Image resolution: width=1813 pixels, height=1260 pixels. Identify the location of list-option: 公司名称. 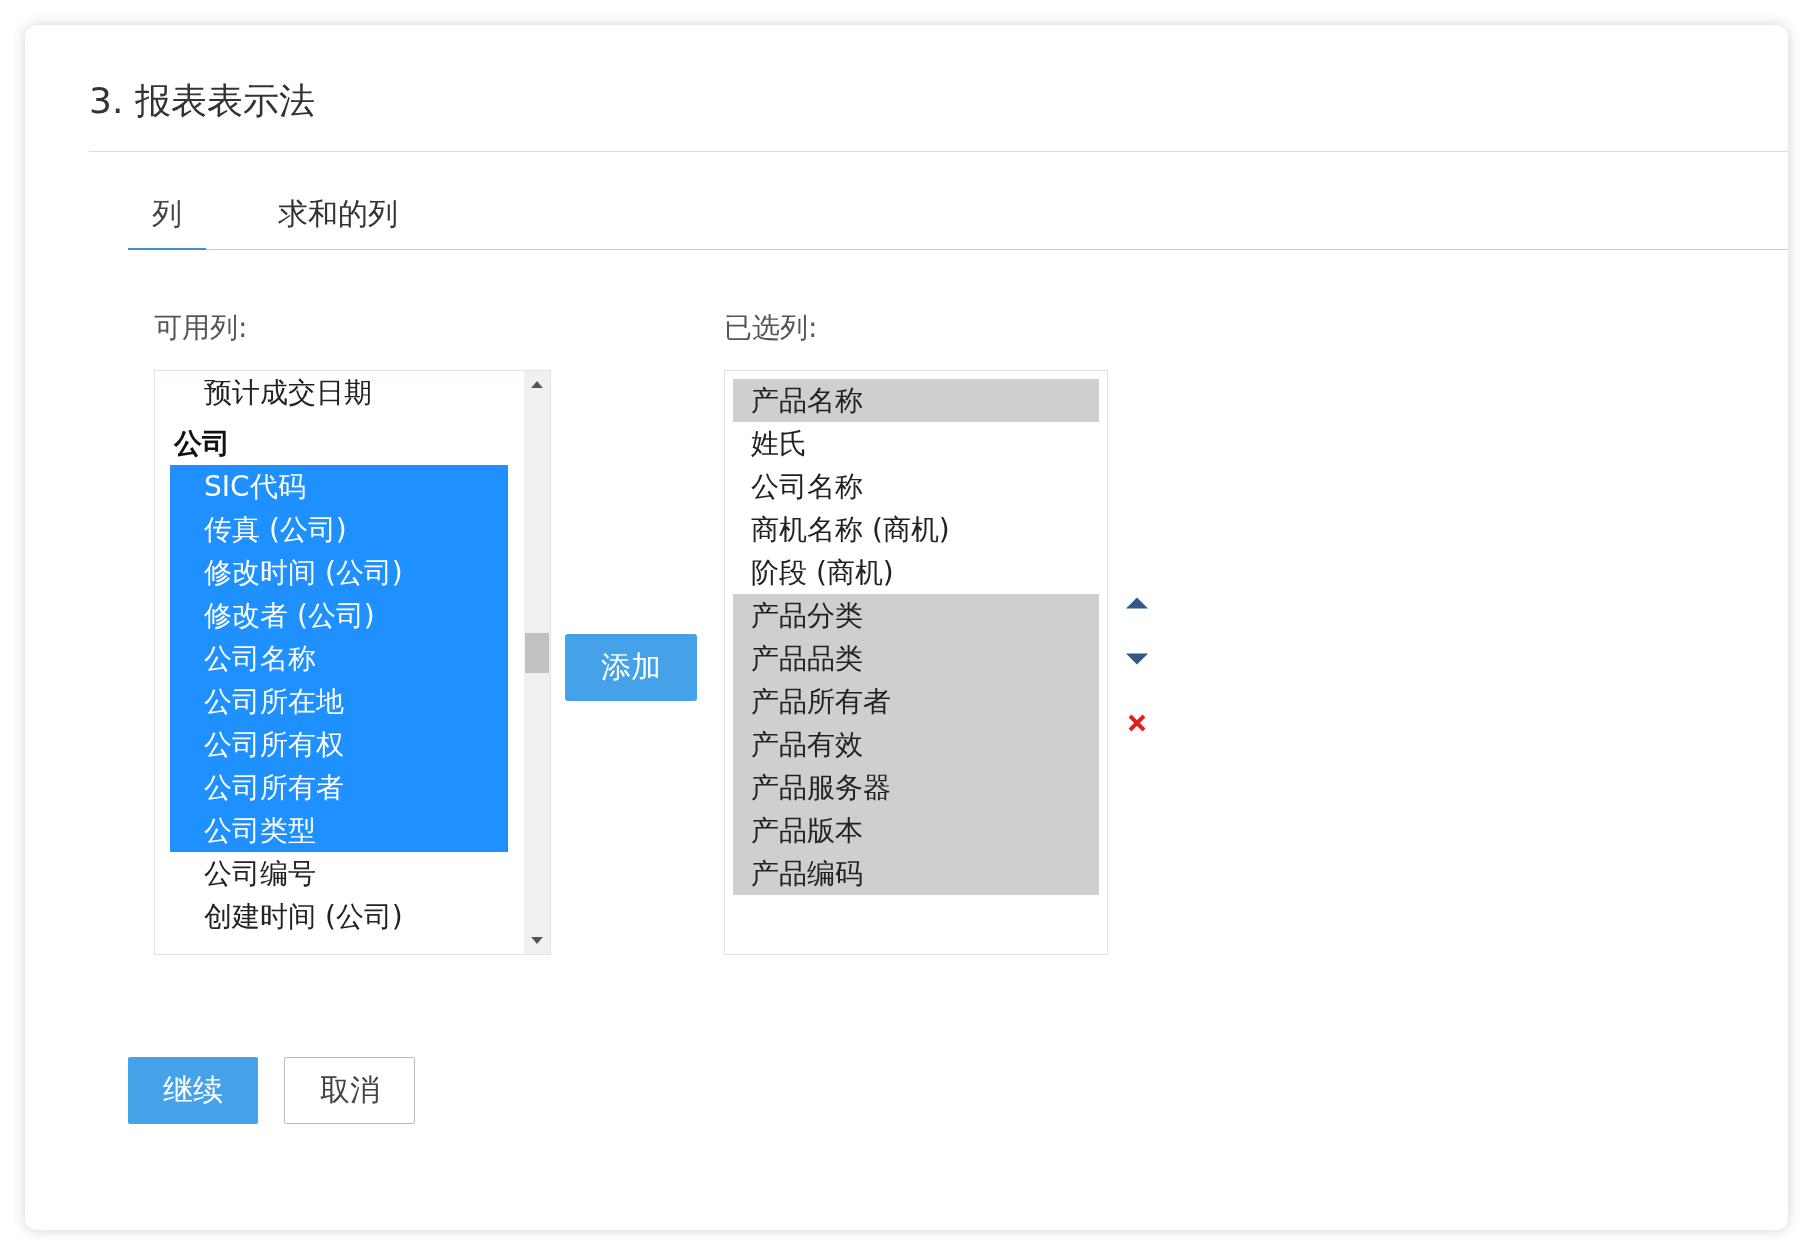
(916, 486).